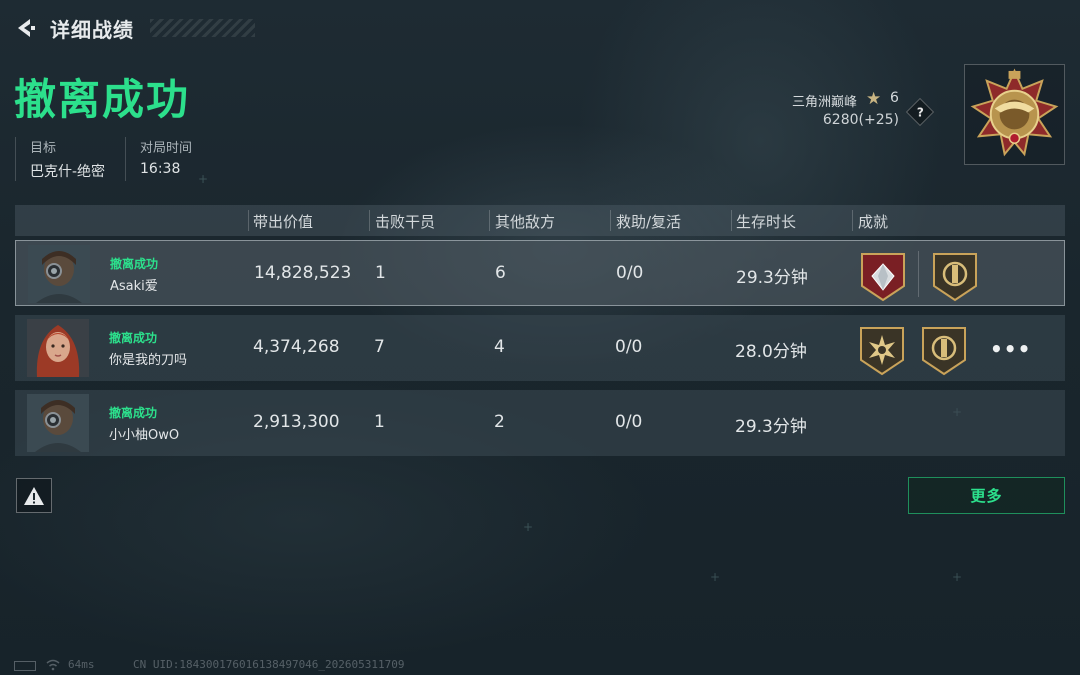  What do you see at coordinates (771, 352) in the screenshot?
I see `cell-survival-time: 28.0分钟` at bounding box center [771, 352].